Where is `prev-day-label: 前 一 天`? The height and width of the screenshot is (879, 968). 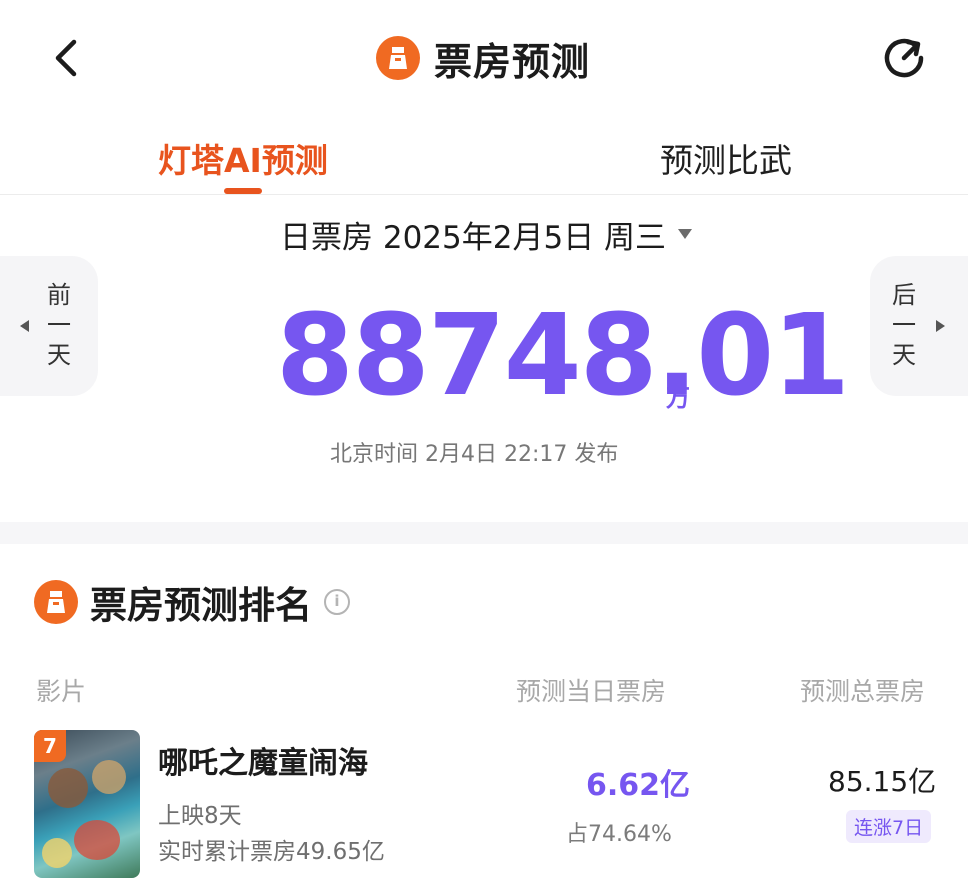
prev-day-label: 前 一 天 is located at coordinates (59, 325).